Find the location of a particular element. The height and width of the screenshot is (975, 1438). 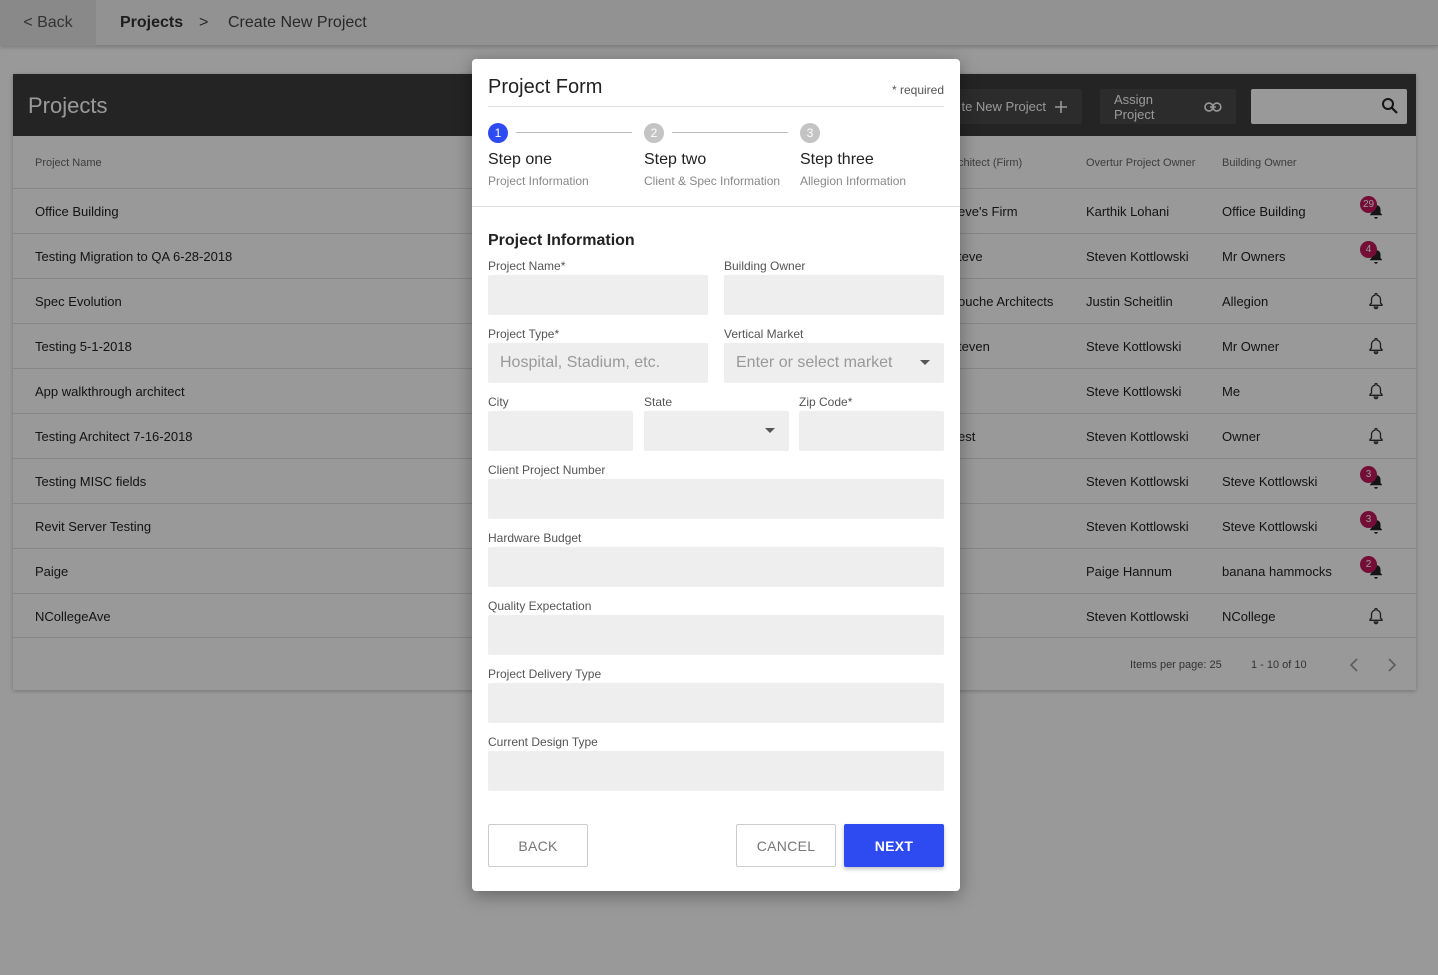

next-button: NEXT is located at coordinates (894, 845).